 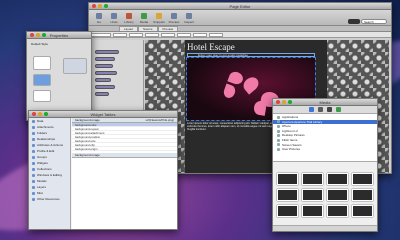 I want to click on movies-icon, so click(x=329, y=109).